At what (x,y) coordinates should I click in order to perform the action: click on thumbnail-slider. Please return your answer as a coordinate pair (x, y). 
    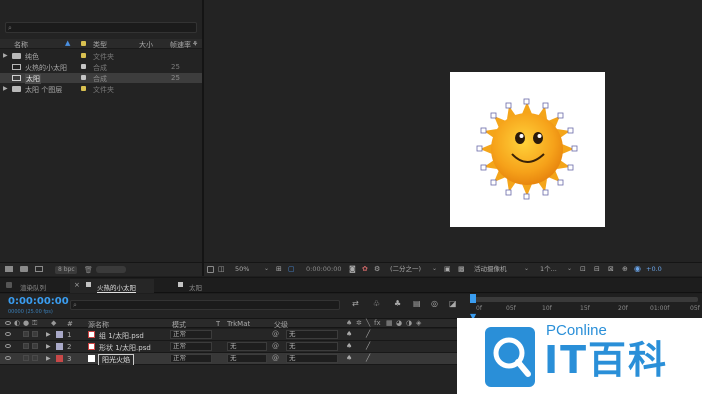
    Looking at the image, I should click on (111, 269).